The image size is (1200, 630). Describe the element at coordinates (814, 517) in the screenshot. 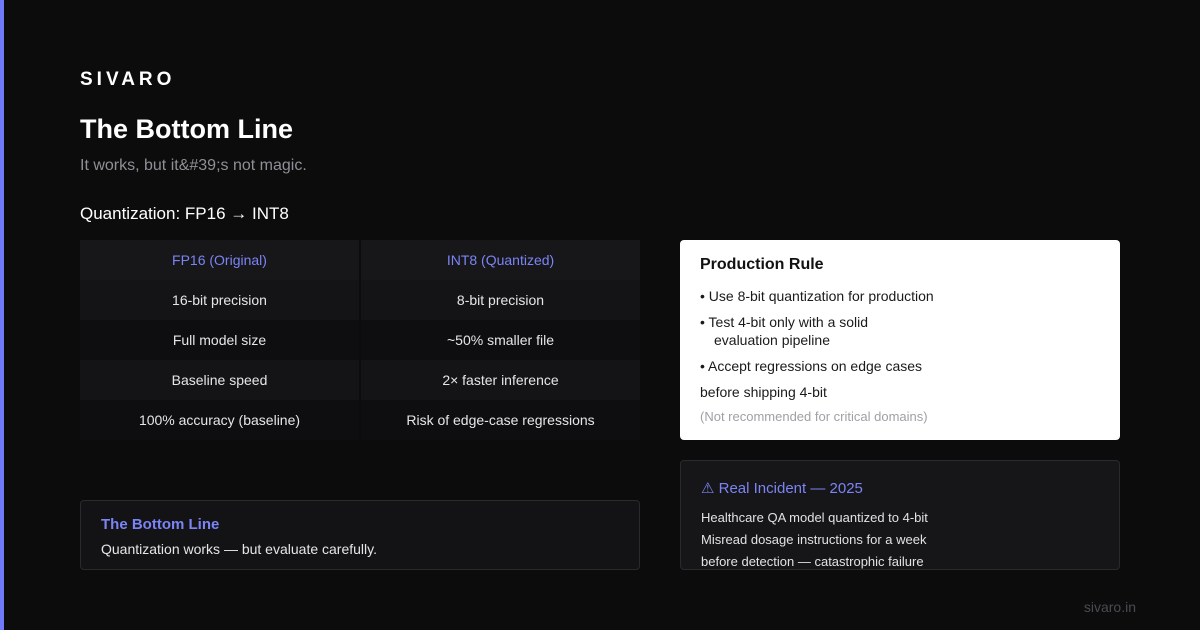

I see `incident-line: Healthcare QA model quantized to 4-bit` at that location.